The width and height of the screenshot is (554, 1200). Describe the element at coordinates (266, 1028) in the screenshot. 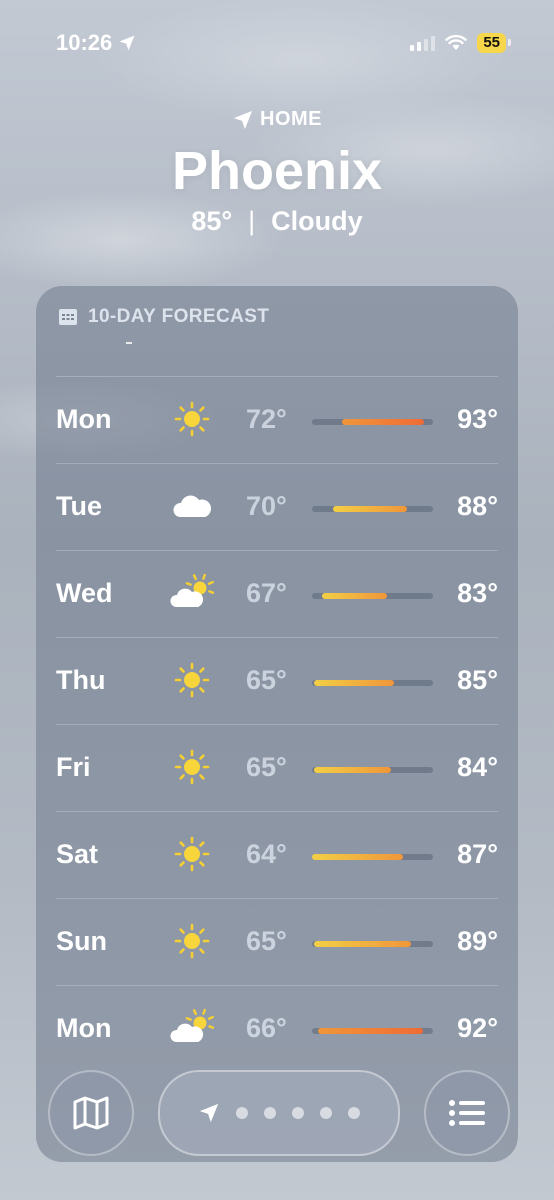

I see `low-temperature: 66°` at that location.